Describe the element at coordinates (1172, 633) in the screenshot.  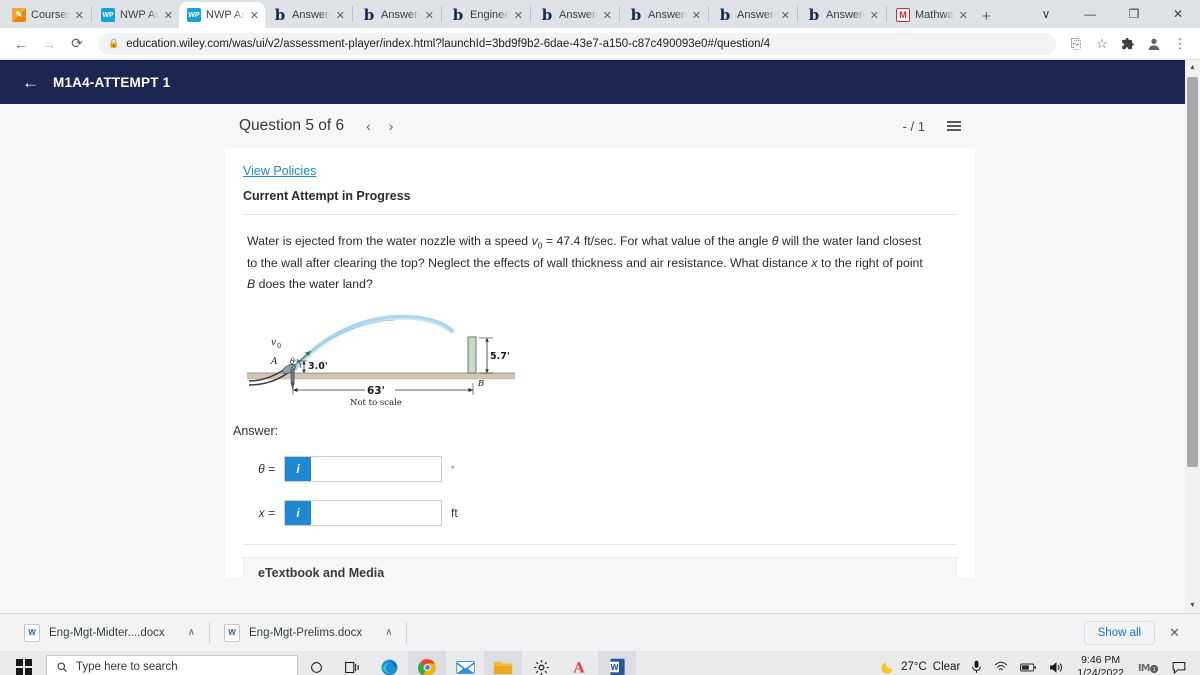
I see `close-download-bar-icon: ✕` at that location.